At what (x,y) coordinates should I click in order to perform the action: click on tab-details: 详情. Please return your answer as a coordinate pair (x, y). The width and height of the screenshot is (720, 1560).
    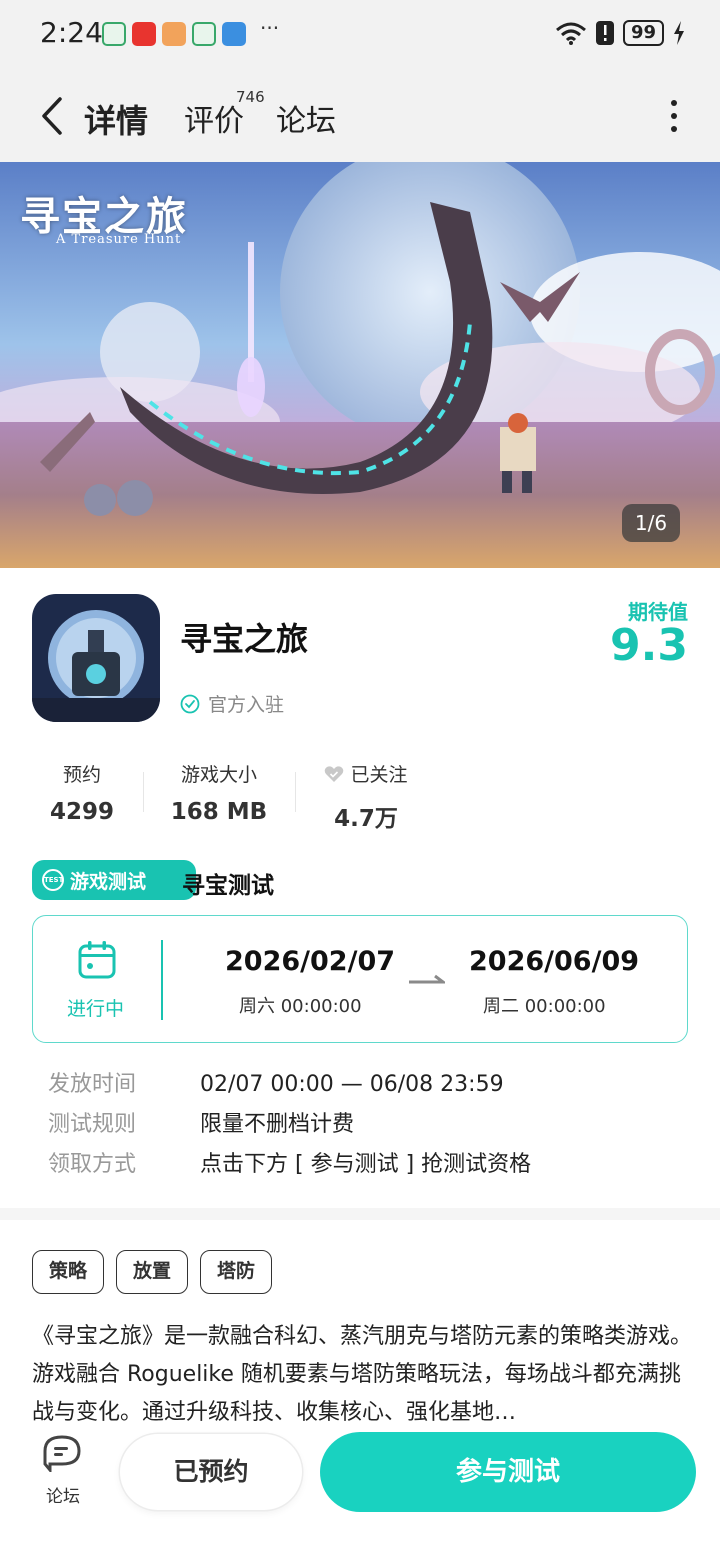
    Looking at the image, I should click on (116, 119).